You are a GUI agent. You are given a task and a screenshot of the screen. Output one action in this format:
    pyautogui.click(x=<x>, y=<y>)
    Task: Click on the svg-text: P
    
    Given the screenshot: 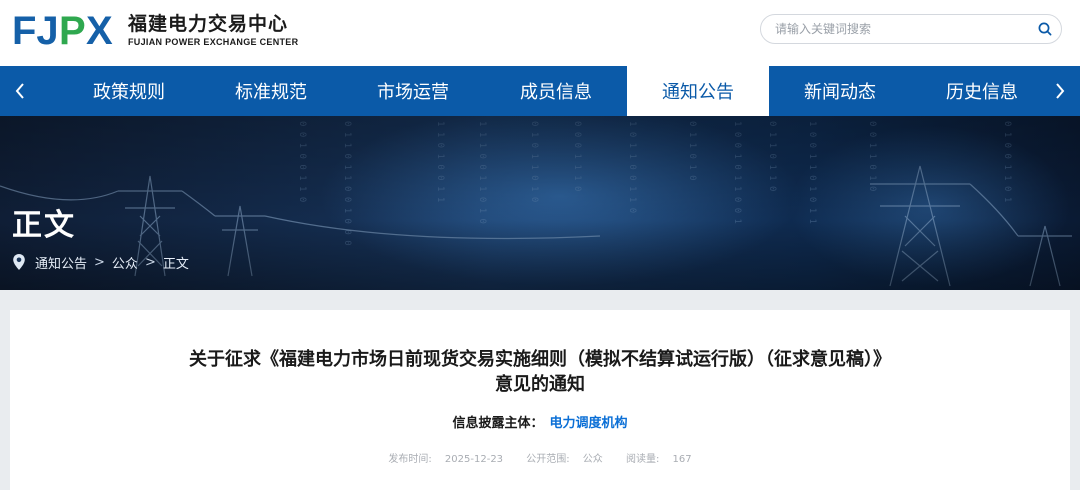 What is the action you would take?
    pyautogui.click(x=72, y=30)
    